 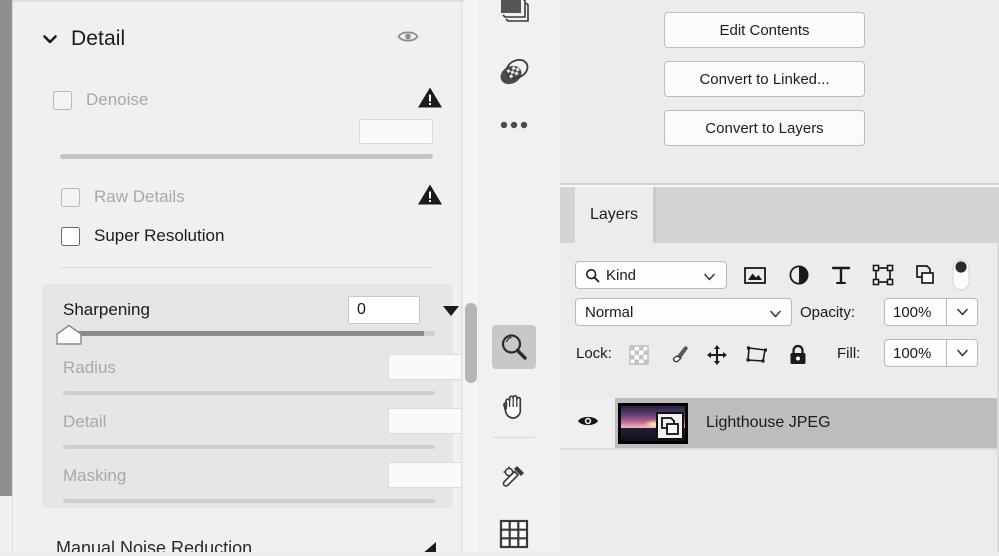 I want to click on radius-slider-track, so click(x=249, y=393).